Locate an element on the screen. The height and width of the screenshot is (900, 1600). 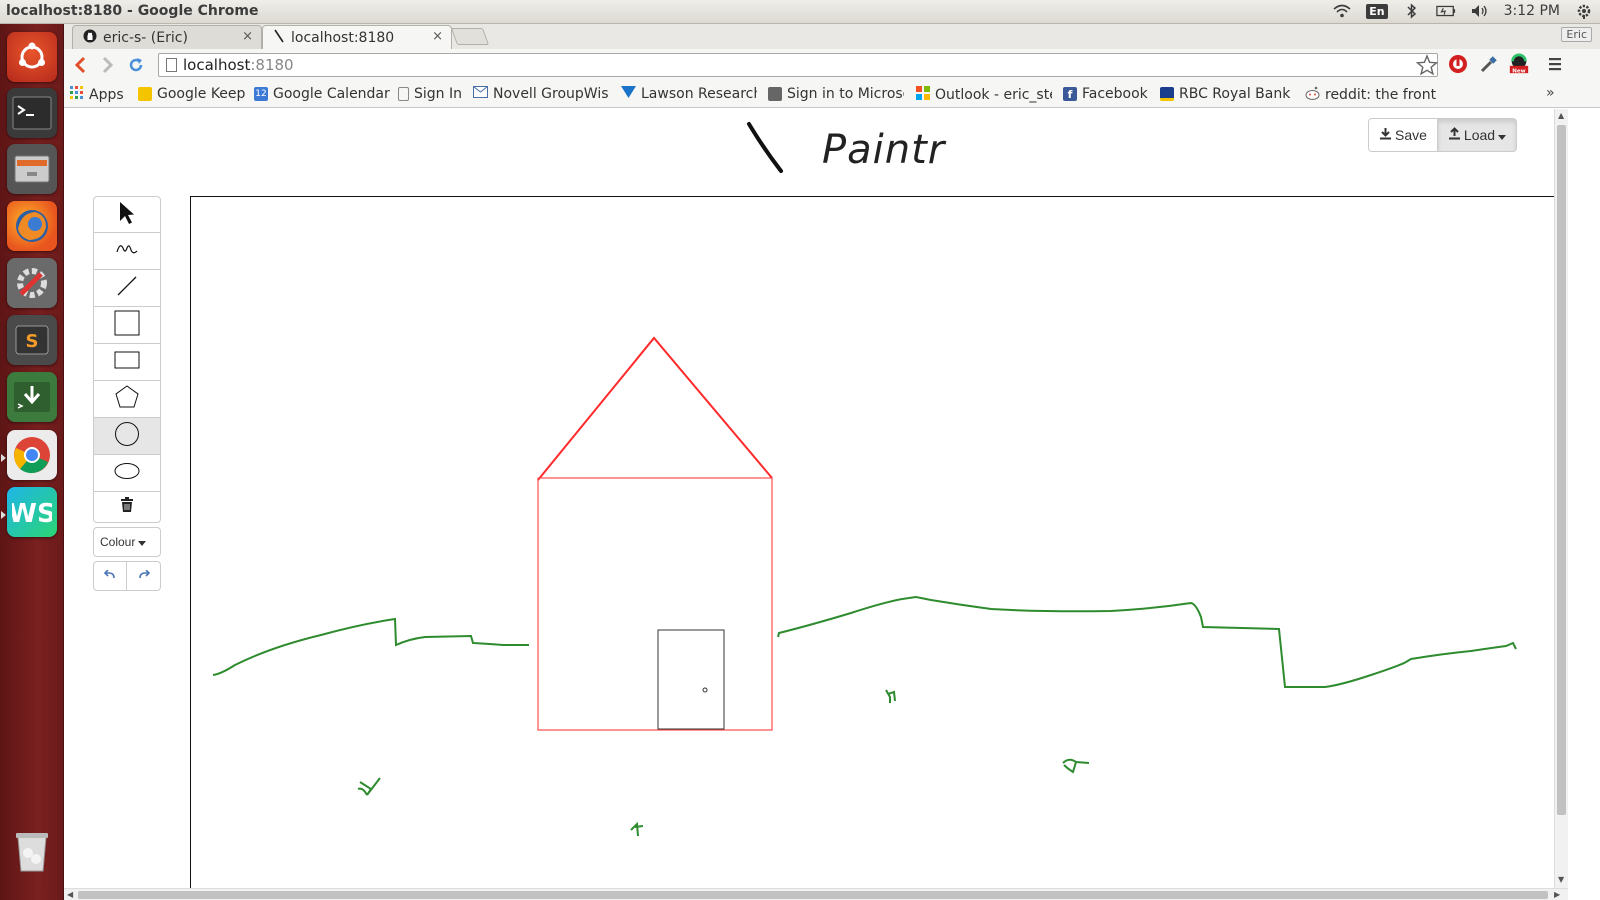
redo-icon is located at coordinates (144, 576).